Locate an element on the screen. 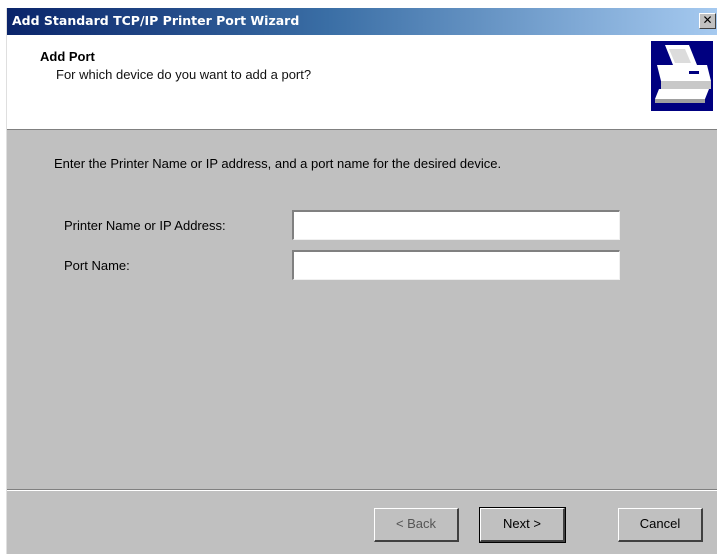 This screenshot has width=717, height=554. close-icon: ✕ is located at coordinates (707, 20).